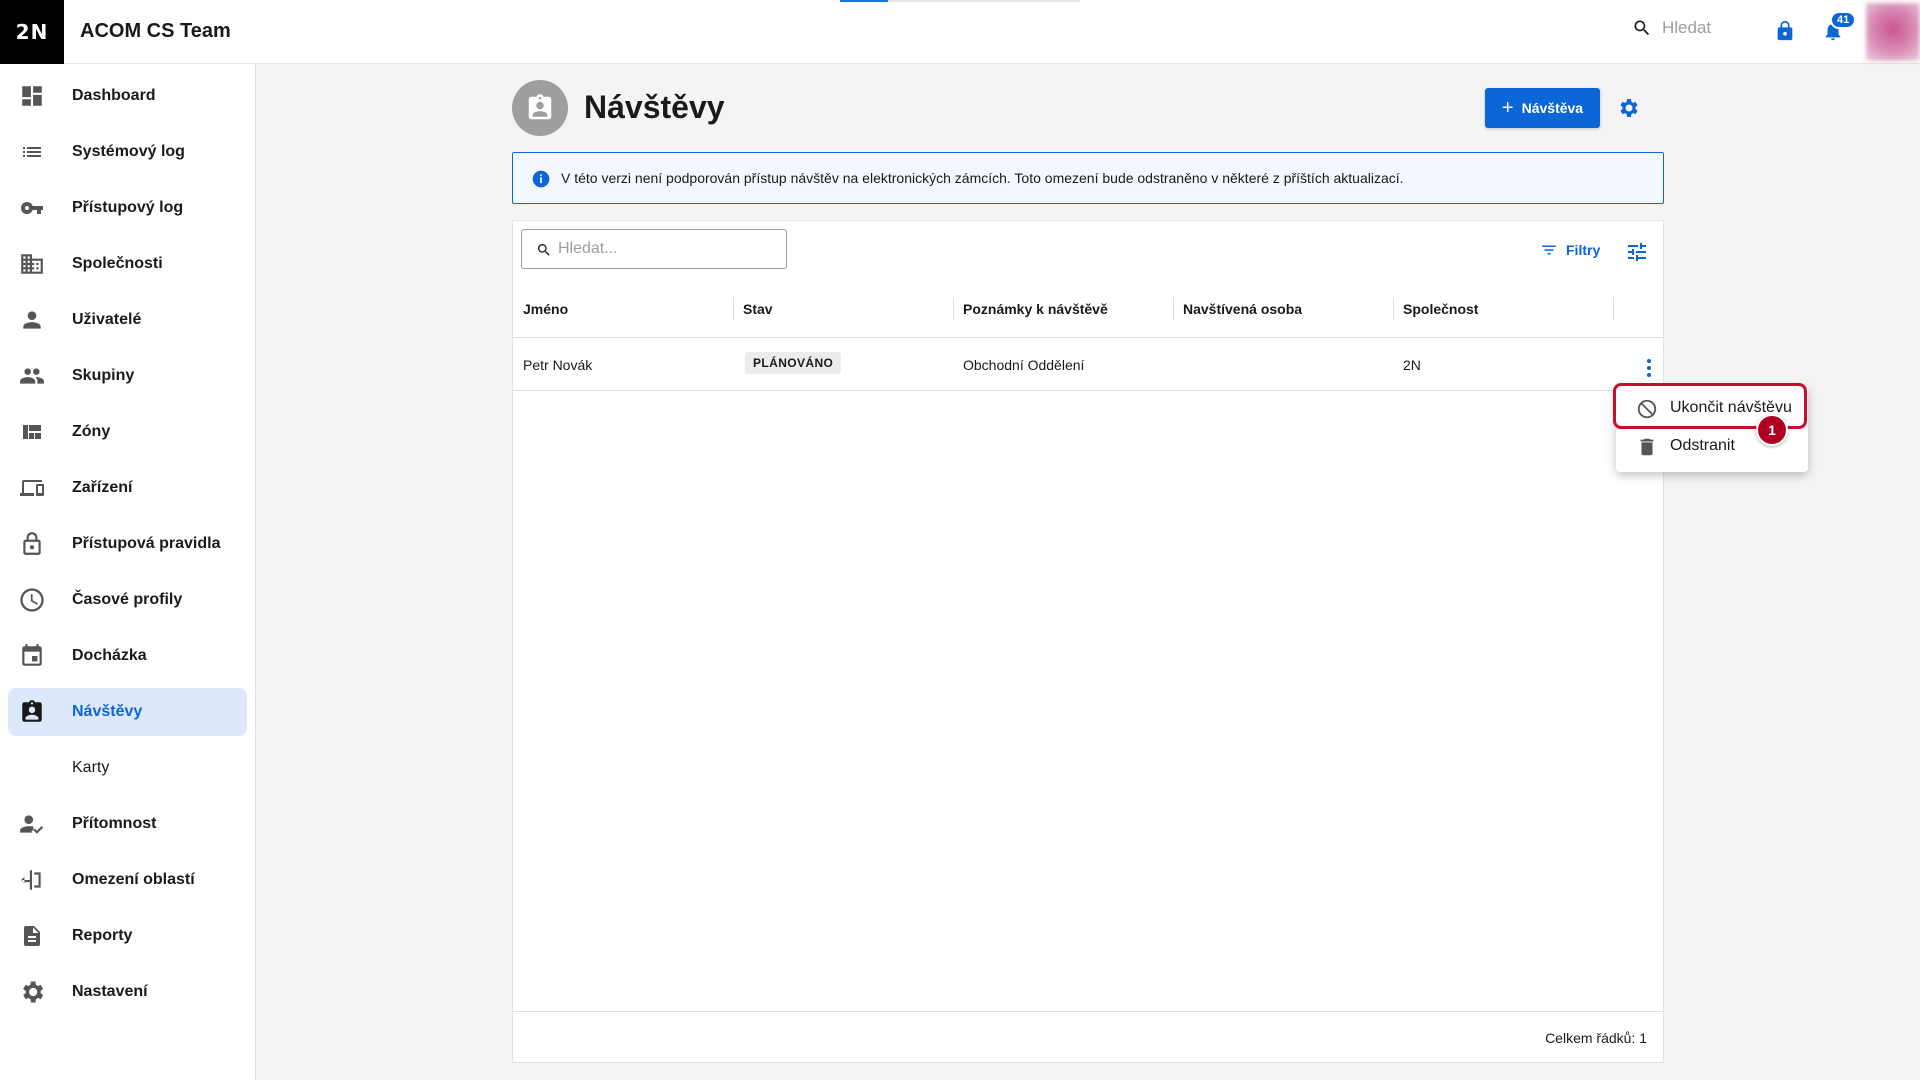 The image size is (1920, 1080). I want to click on filter-icon, so click(1549, 250).